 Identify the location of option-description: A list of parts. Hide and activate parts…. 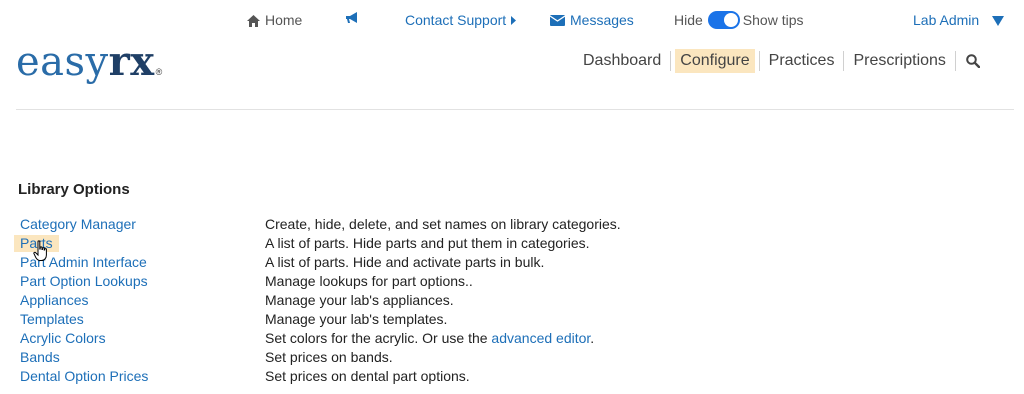
(405, 262).